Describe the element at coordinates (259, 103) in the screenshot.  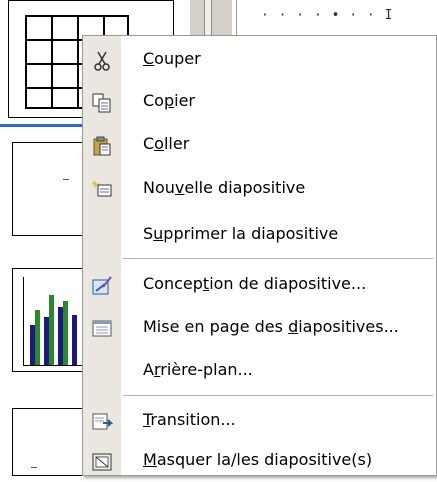
I see `menu-item-copier: Copier` at that location.